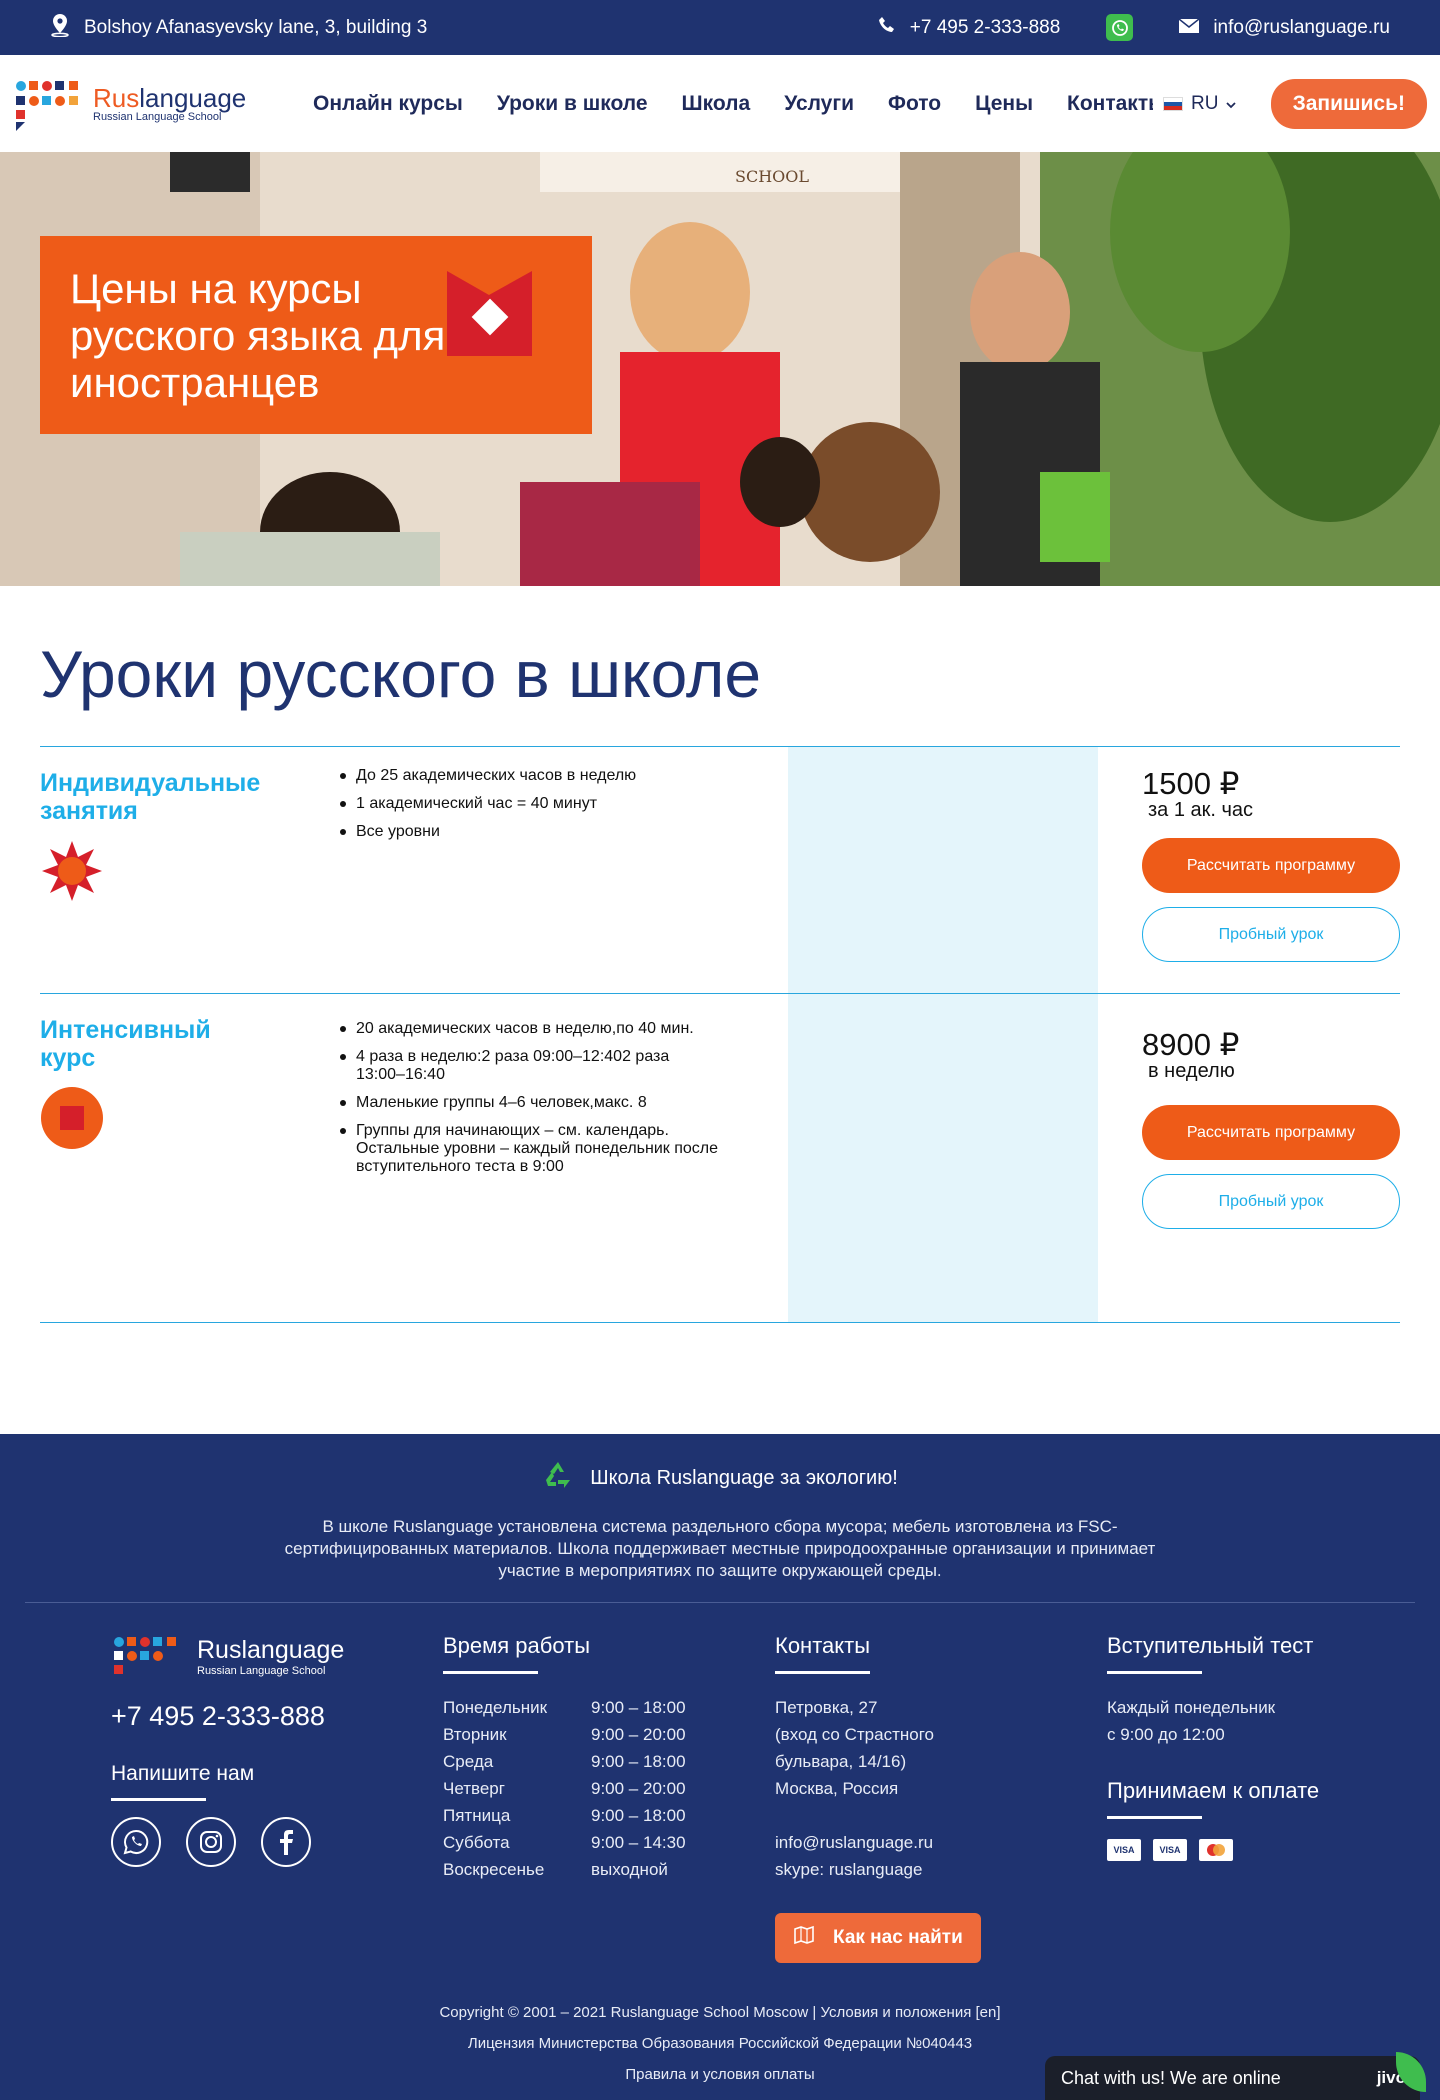  I want to click on list-item: До 25 академических часов в неделю, so click(564, 776).